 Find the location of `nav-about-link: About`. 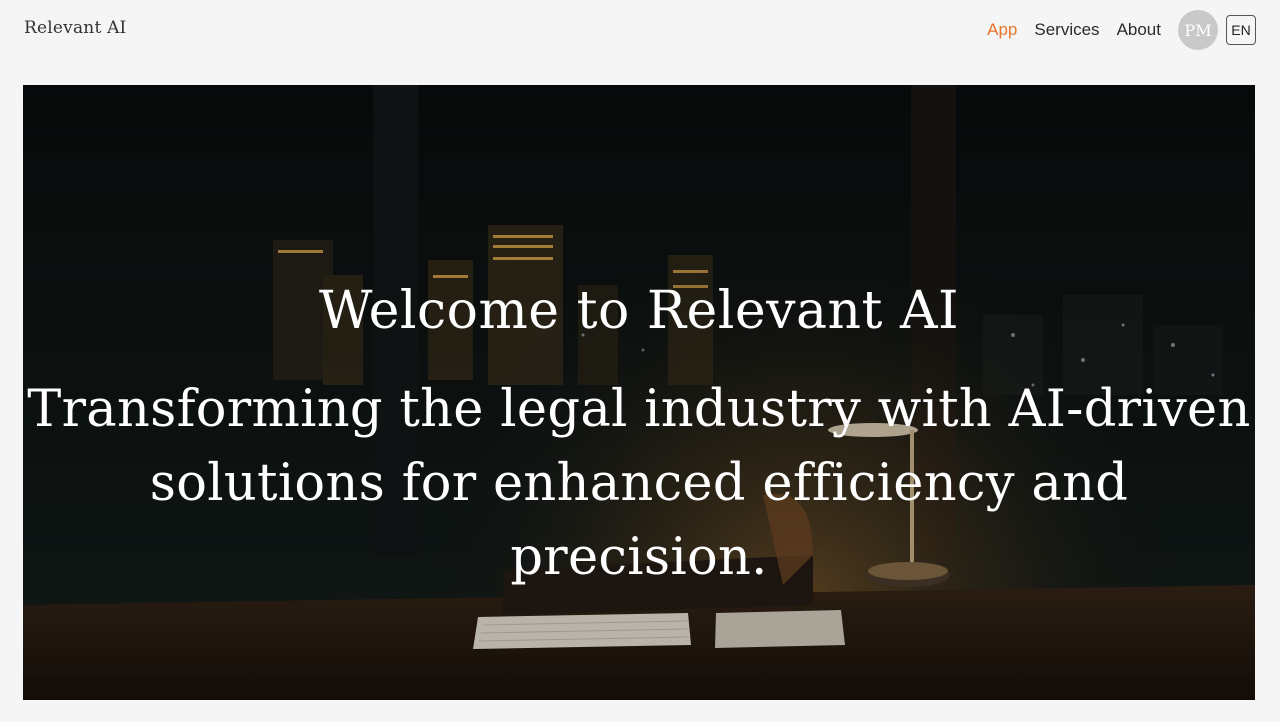

nav-about-link: About is located at coordinates (1139, 30).